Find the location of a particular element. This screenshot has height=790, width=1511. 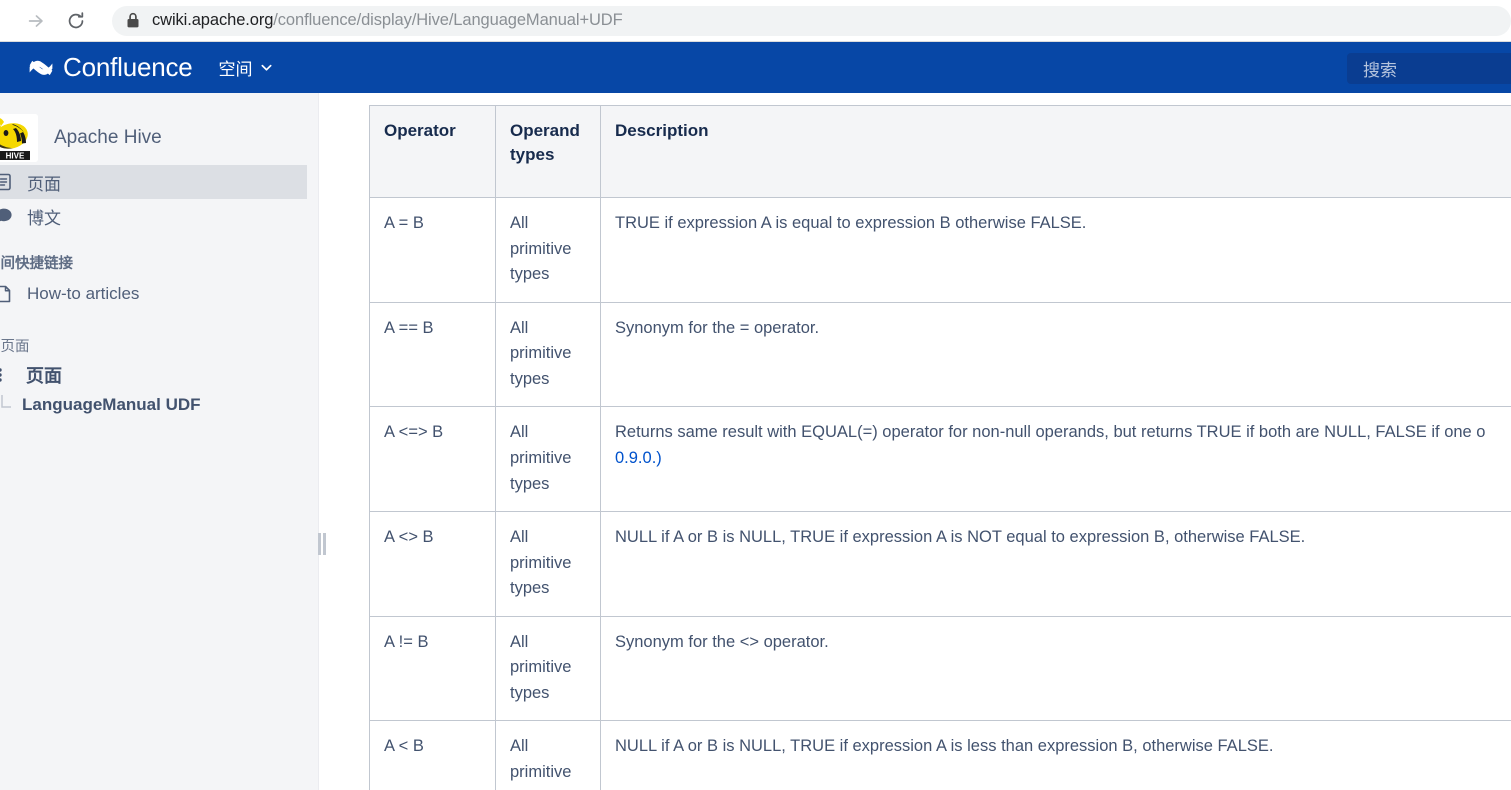

confluence-home-link: Confluence is located at coordinates (110, 67).